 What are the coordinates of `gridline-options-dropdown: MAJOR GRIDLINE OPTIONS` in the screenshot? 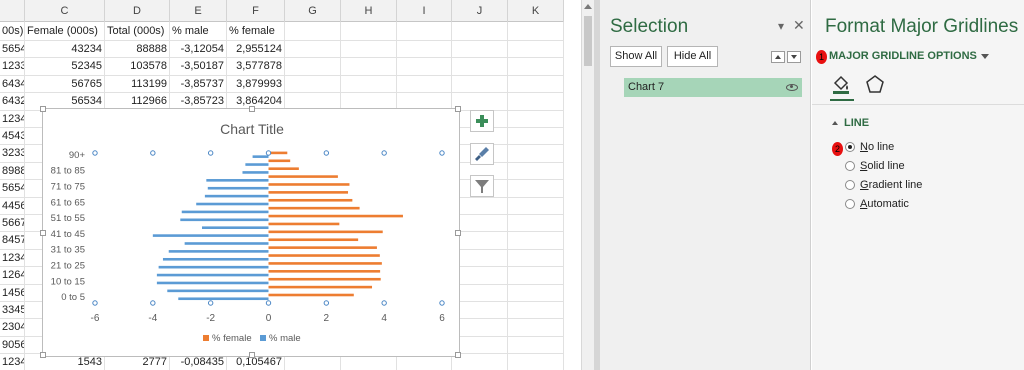 It's located at (909, 56).